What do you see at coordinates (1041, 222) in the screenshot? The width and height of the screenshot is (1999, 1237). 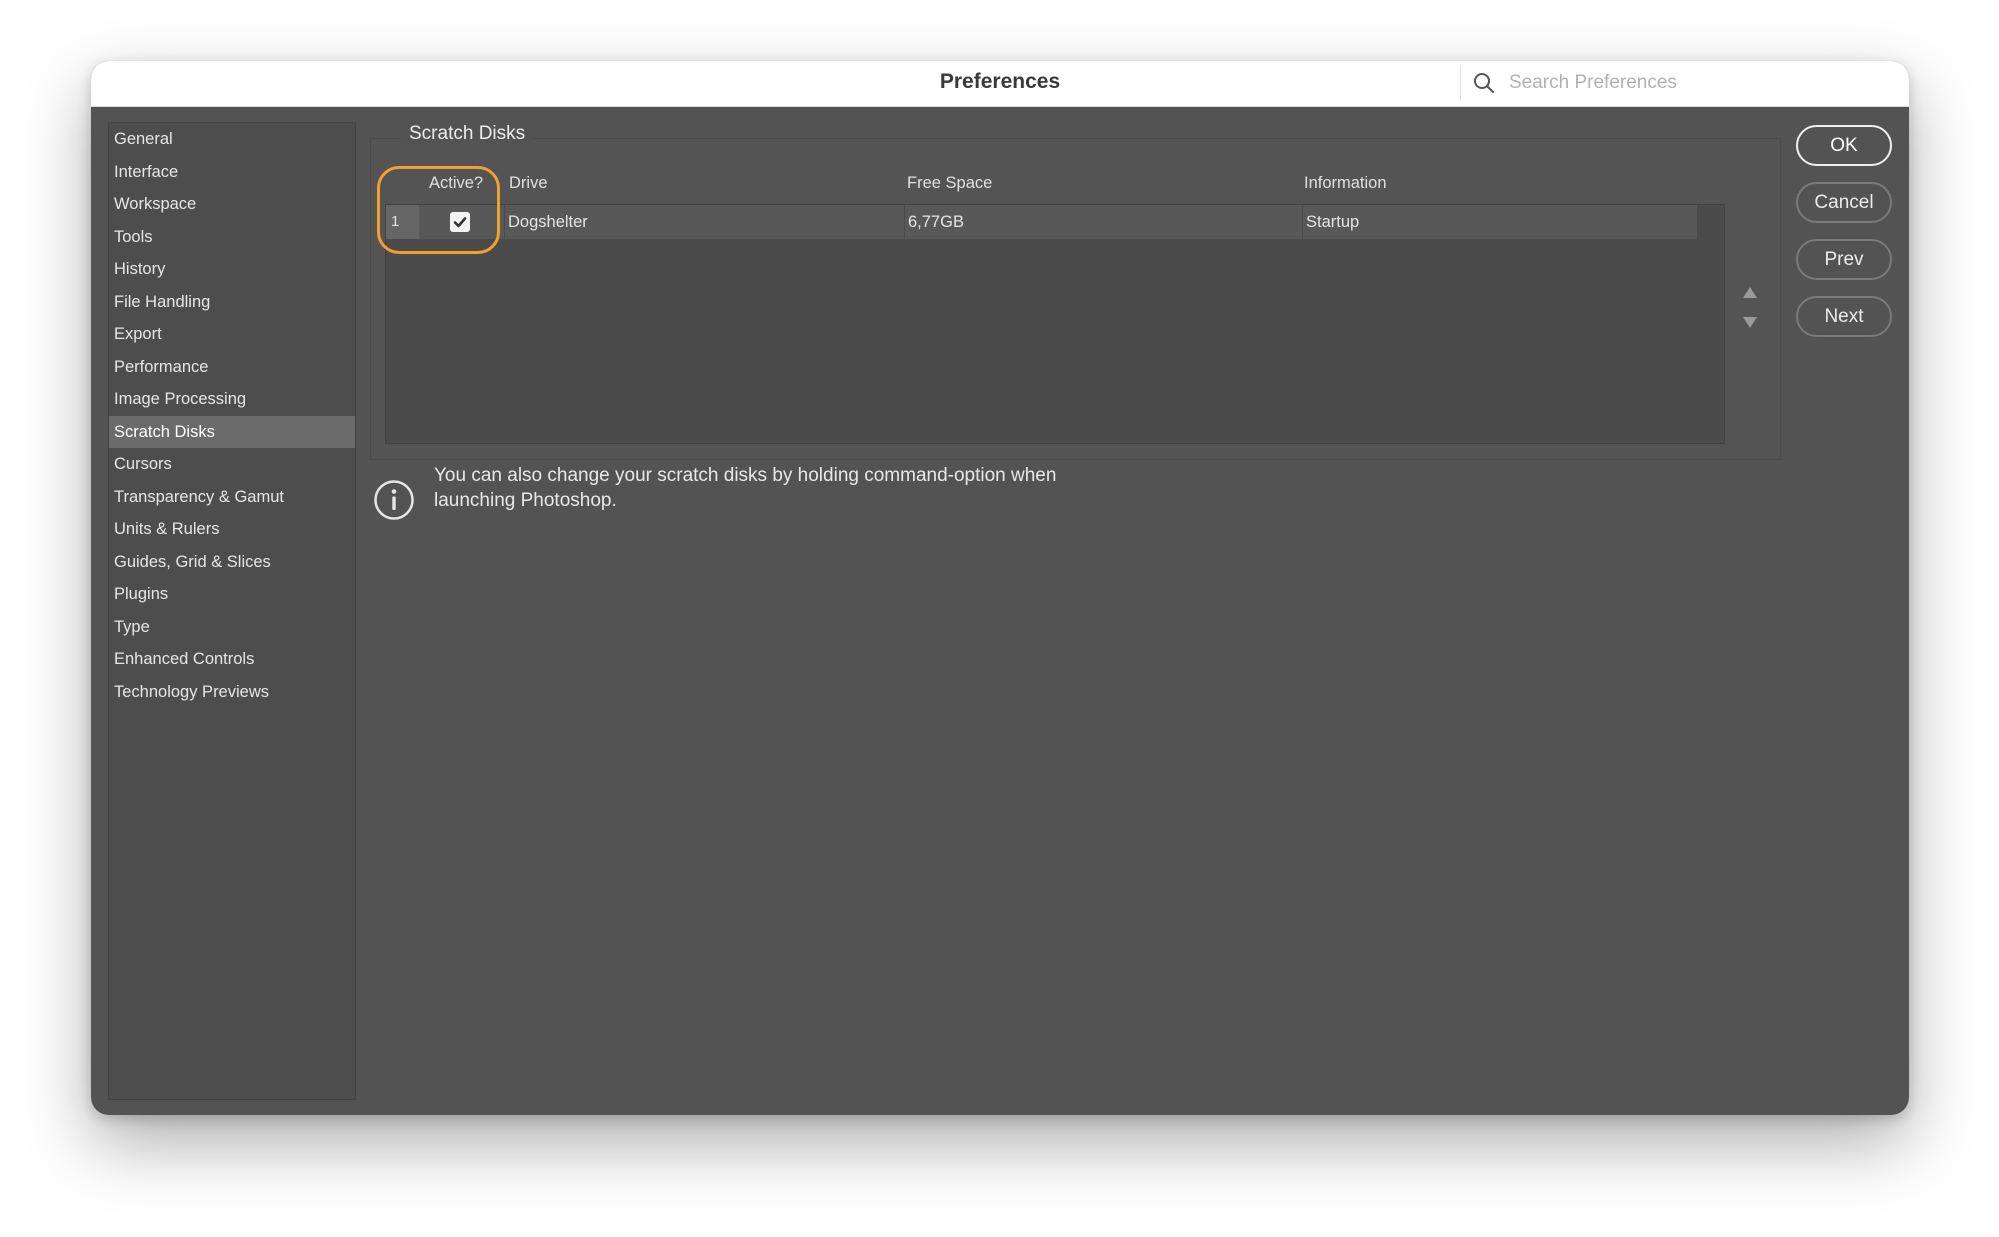 I see `table-row: 1 Dogshelter 6,77GB Startup` at bounding box center [1041, 222].